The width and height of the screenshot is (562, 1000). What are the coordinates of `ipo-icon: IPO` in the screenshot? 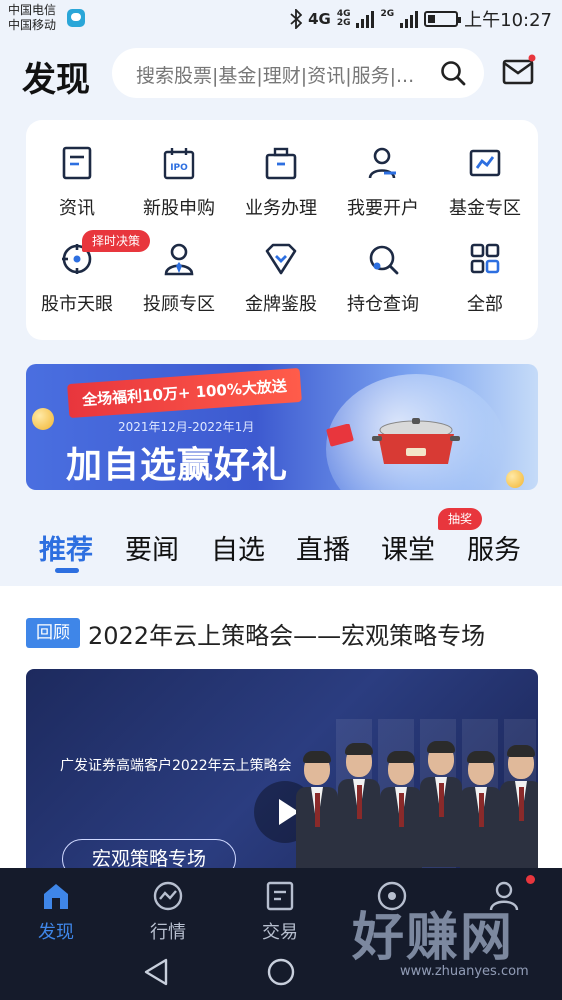 It's located at (179, 164).